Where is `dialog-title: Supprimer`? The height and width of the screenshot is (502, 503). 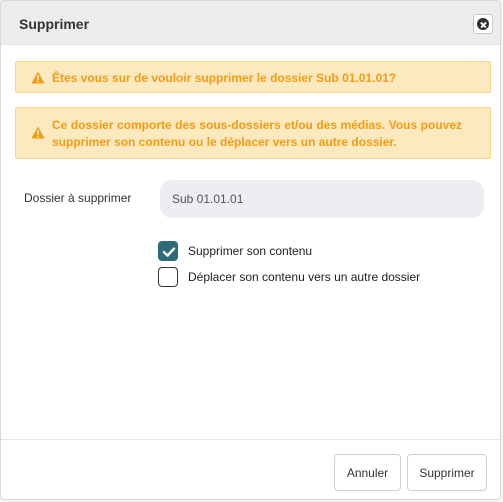
dialog-title: Supprimer is located at coordinates (54, 24).